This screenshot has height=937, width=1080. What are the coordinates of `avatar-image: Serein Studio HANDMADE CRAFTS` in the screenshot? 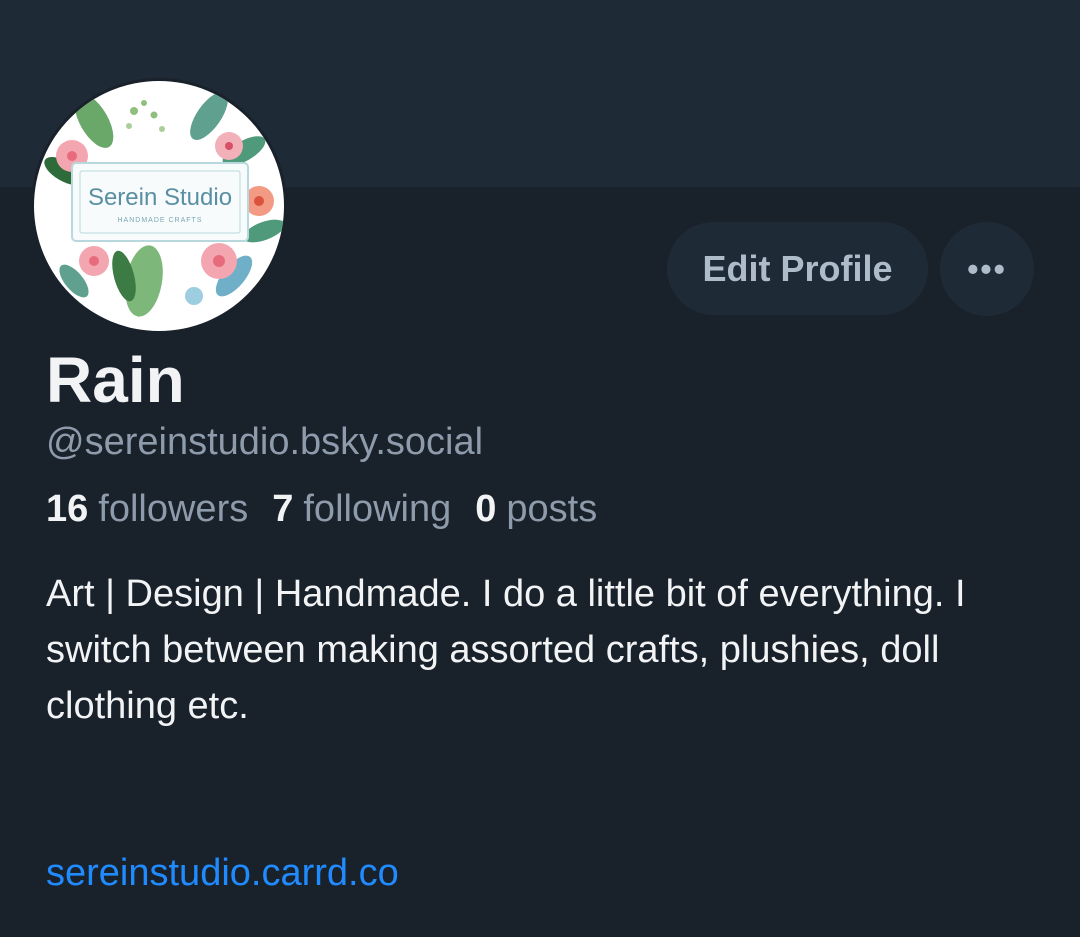 It's located at (159, 206).